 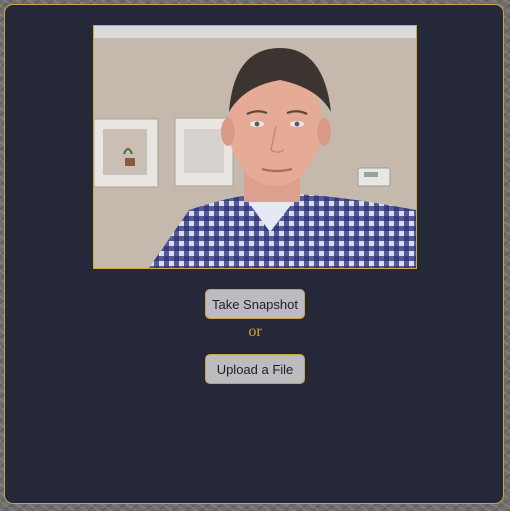 I want to click on wall-mirror-left, so click(x=126, y=153).